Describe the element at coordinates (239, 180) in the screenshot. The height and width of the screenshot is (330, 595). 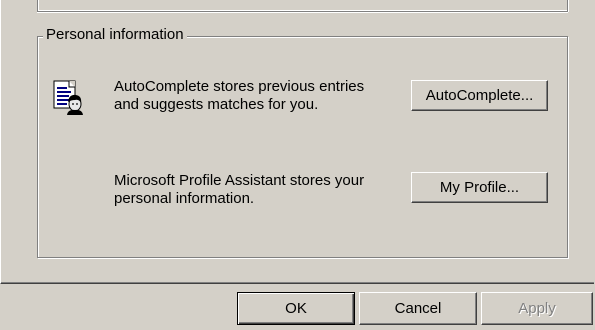
I see `profile-description-line1: Microsoft Profile Assistant stores your` at that location.